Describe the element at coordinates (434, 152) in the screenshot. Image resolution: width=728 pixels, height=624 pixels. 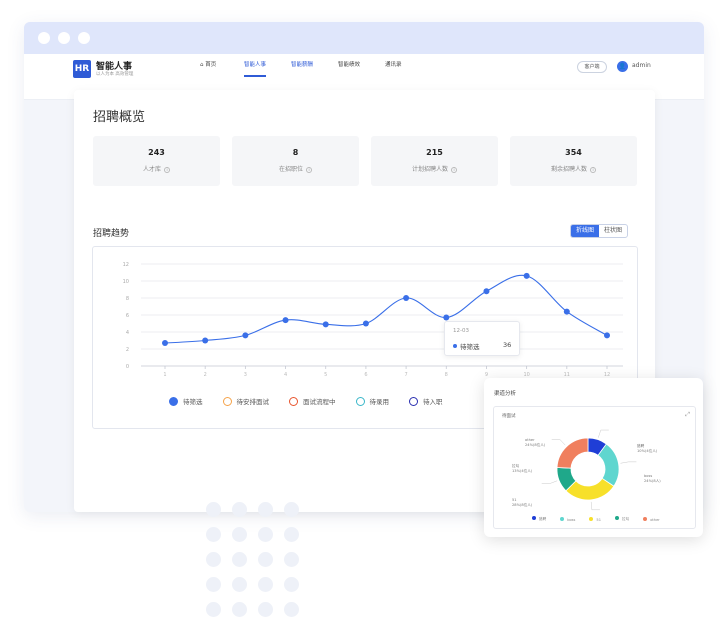
I see `stat-value: 215` at that location.